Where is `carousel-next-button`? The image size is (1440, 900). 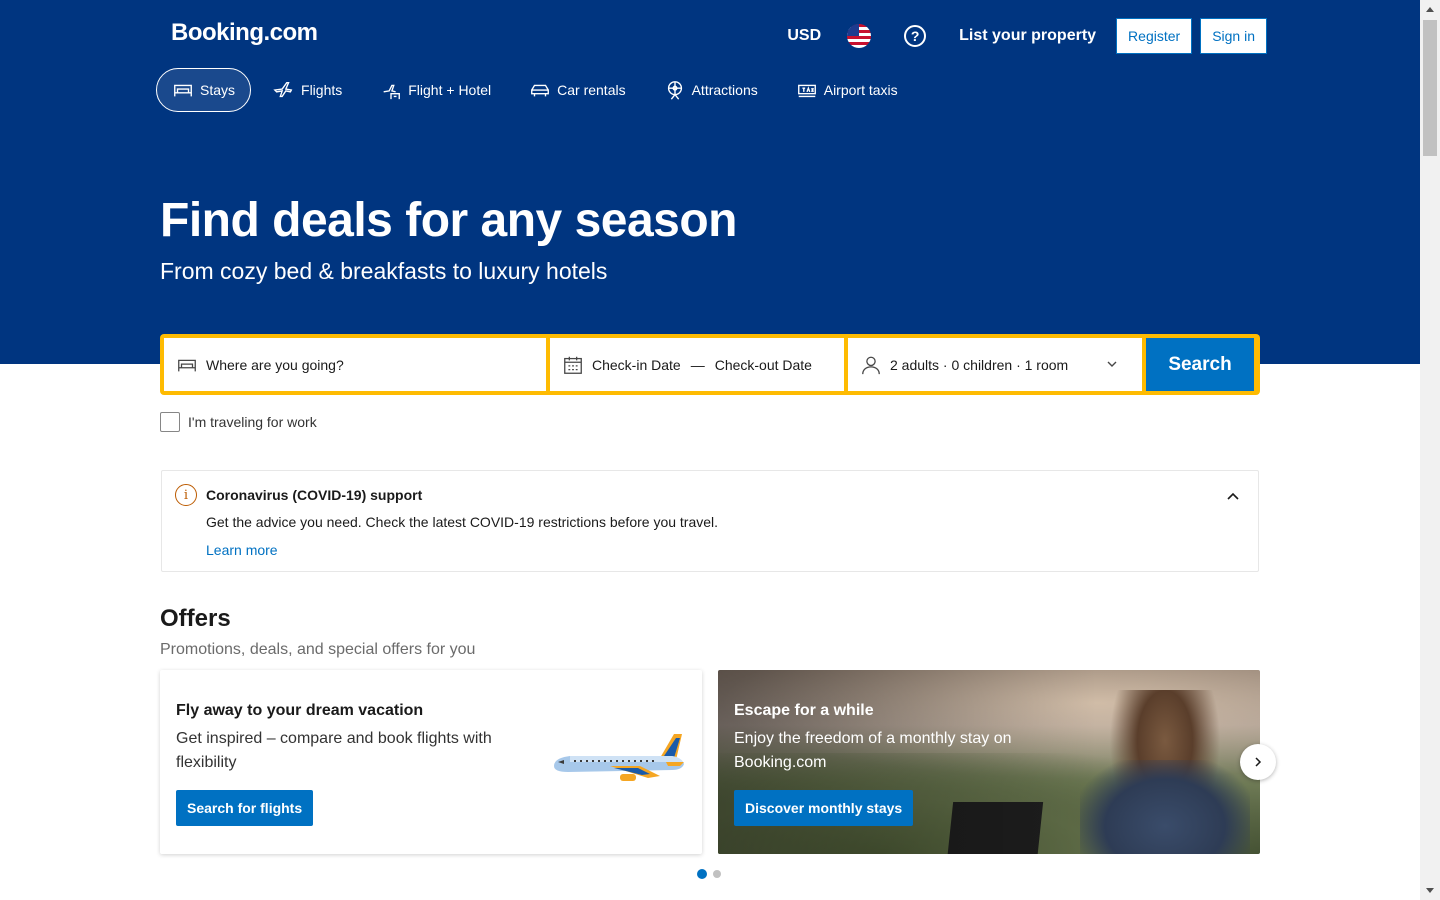 carousel-next-button is located at coordinates (1258, 762).